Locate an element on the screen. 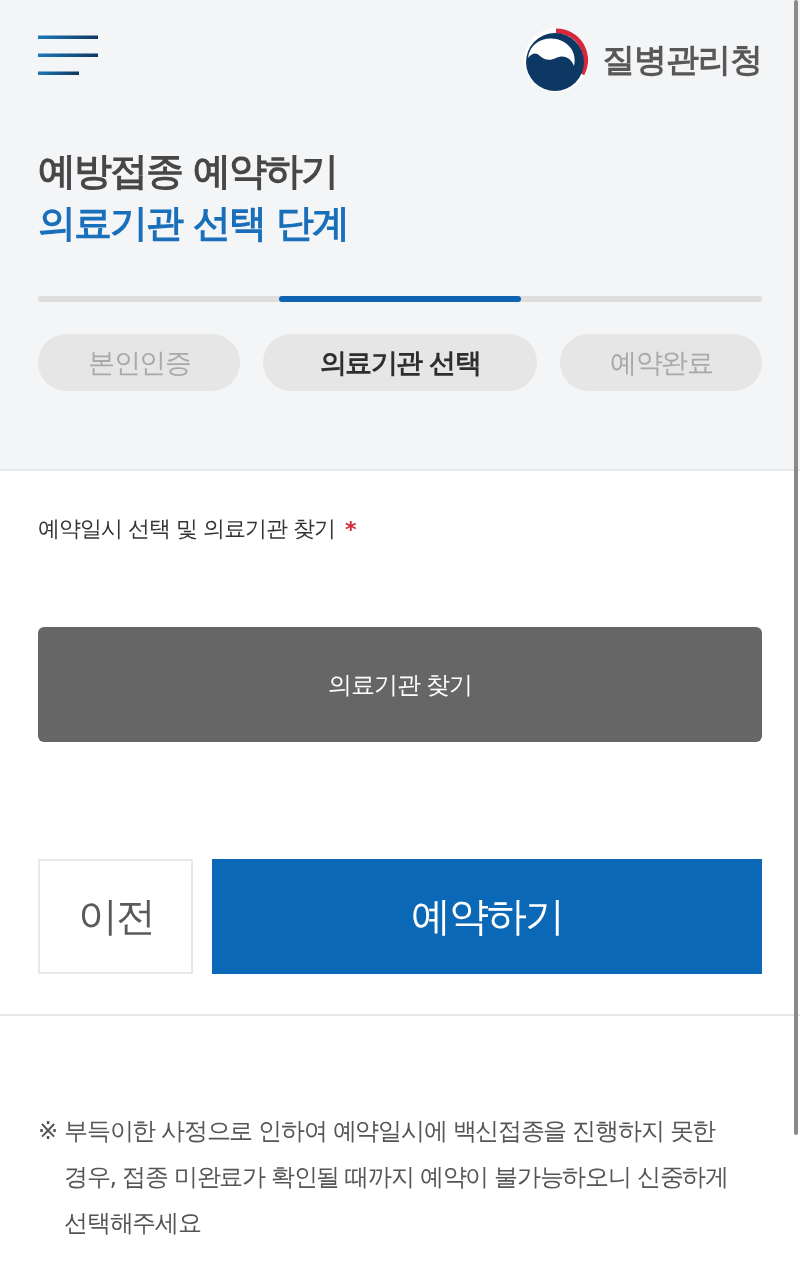  menu-button is located at coordinates (68, 55).